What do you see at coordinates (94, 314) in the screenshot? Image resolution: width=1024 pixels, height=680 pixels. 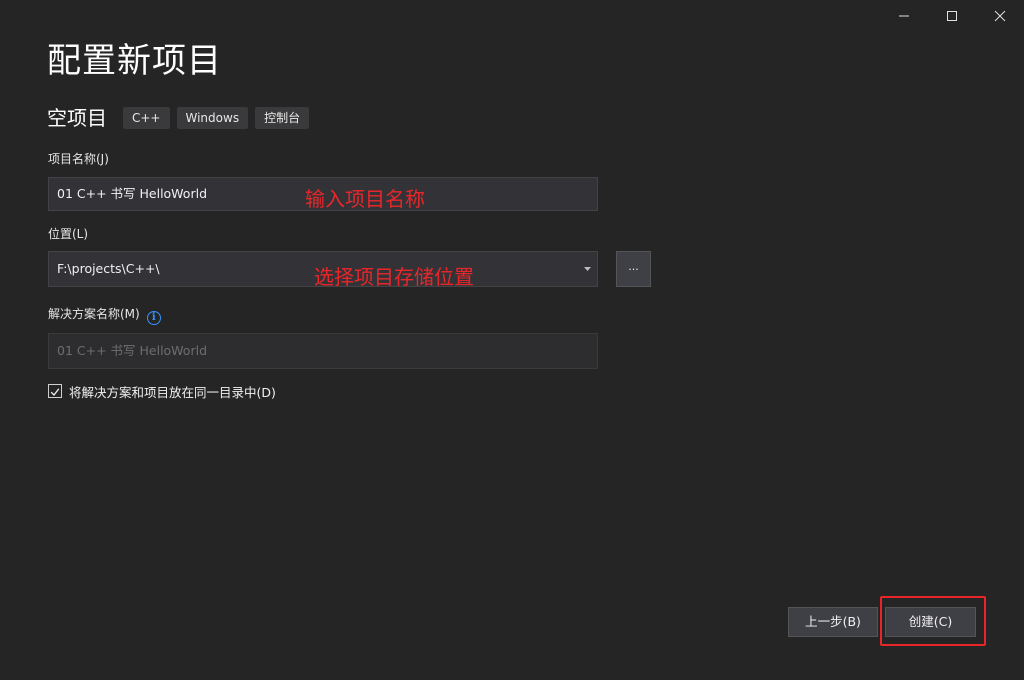 I see `solution-name-label: 解决方案名称(M)` at bounding box center [94, 314].